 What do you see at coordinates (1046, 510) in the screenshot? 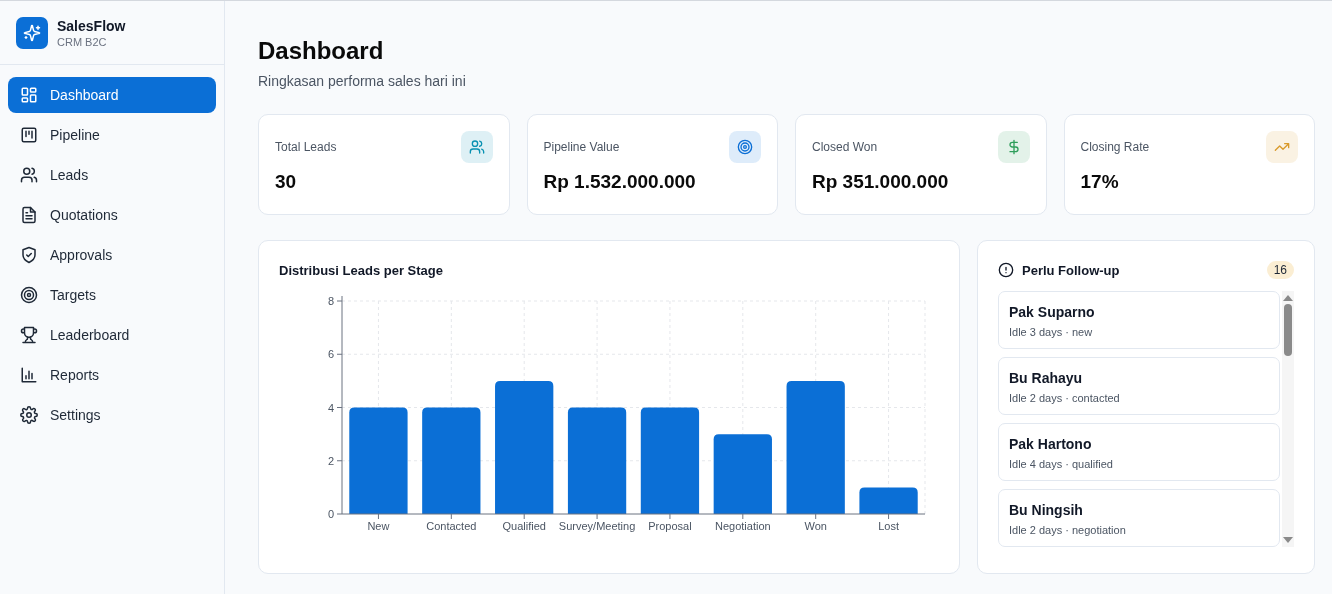
I see `lead-name: Bu Ningsih` at bounding box center [1046, 510].